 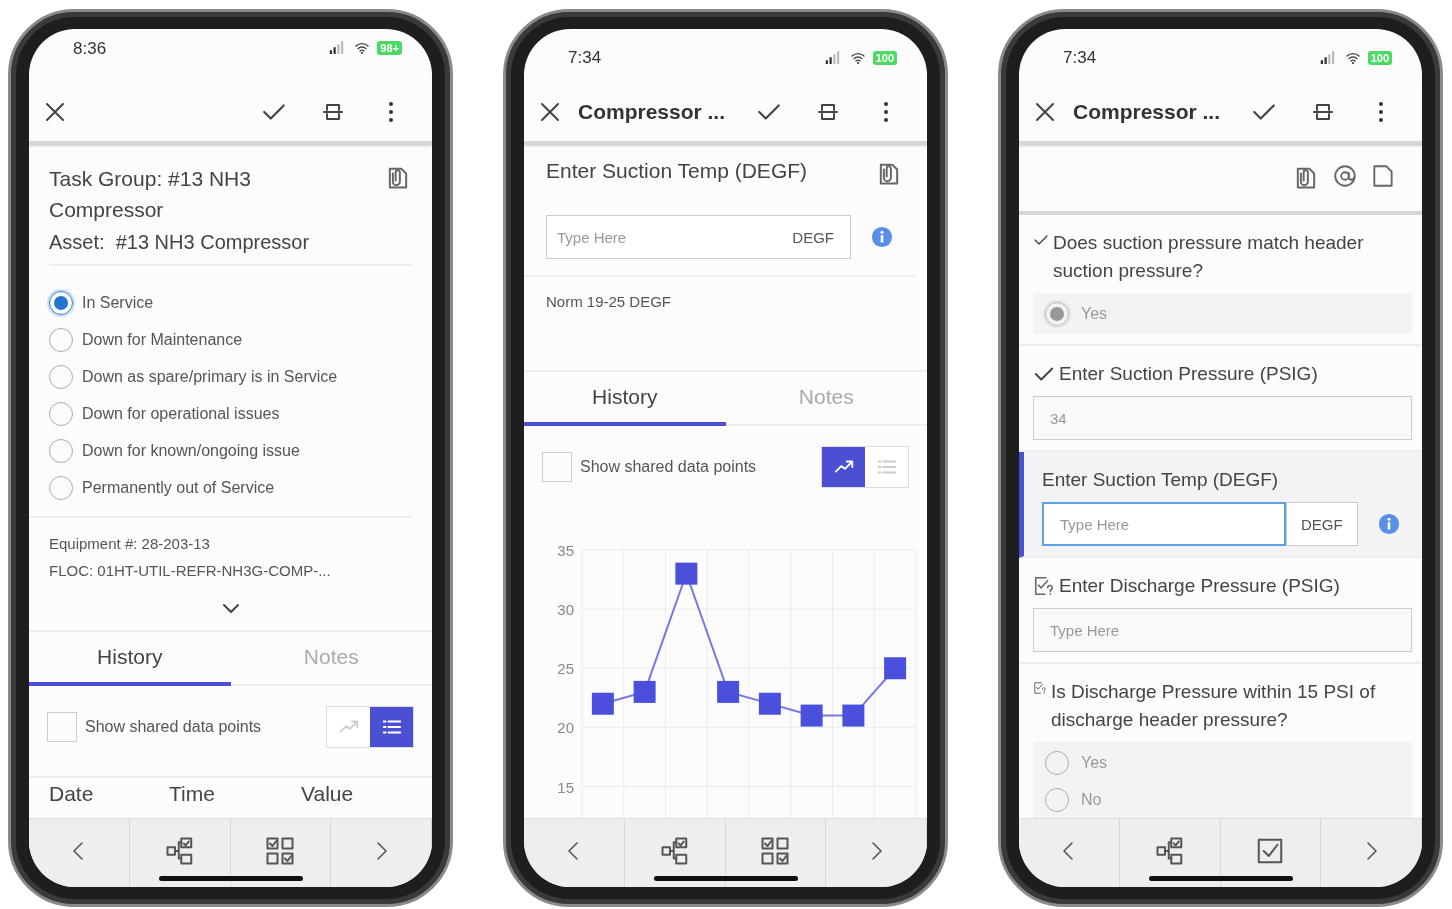 I want to click on chart-view-button, so click(x=843, y=467).